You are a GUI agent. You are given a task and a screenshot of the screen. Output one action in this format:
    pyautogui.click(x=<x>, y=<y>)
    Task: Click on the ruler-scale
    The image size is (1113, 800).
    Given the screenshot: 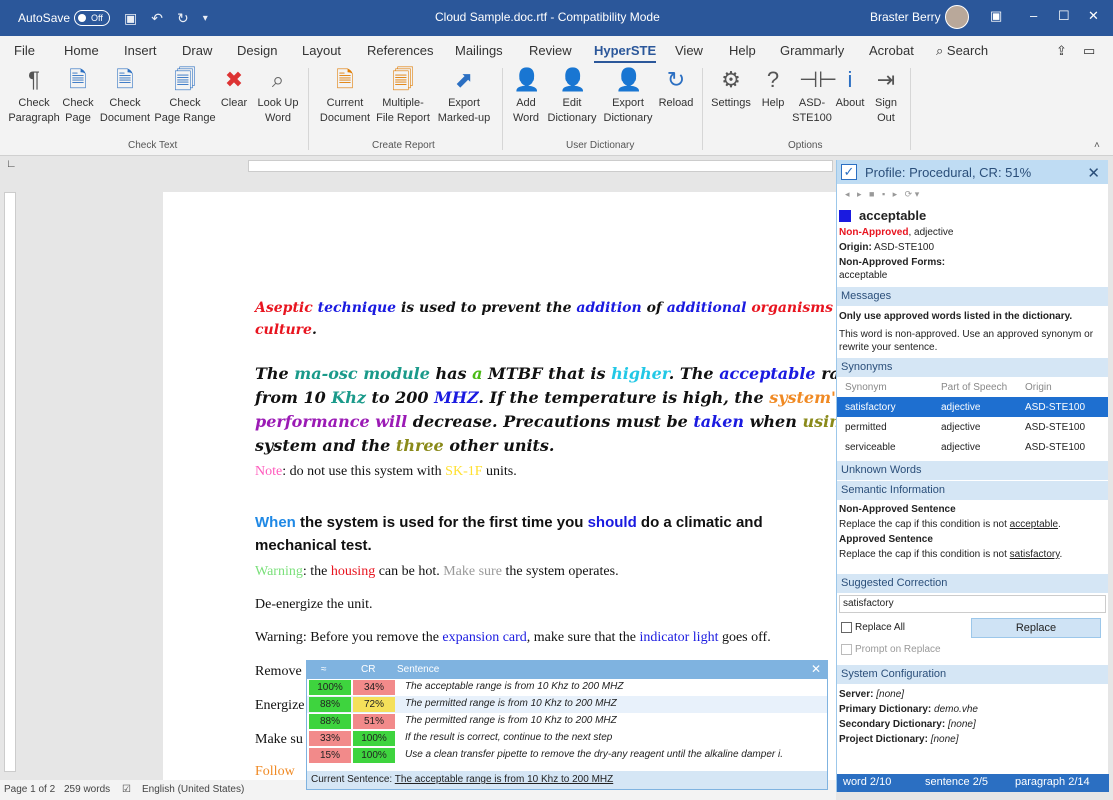 What is the action you would take?
    pyautogui.click(x=540, y=166)
    